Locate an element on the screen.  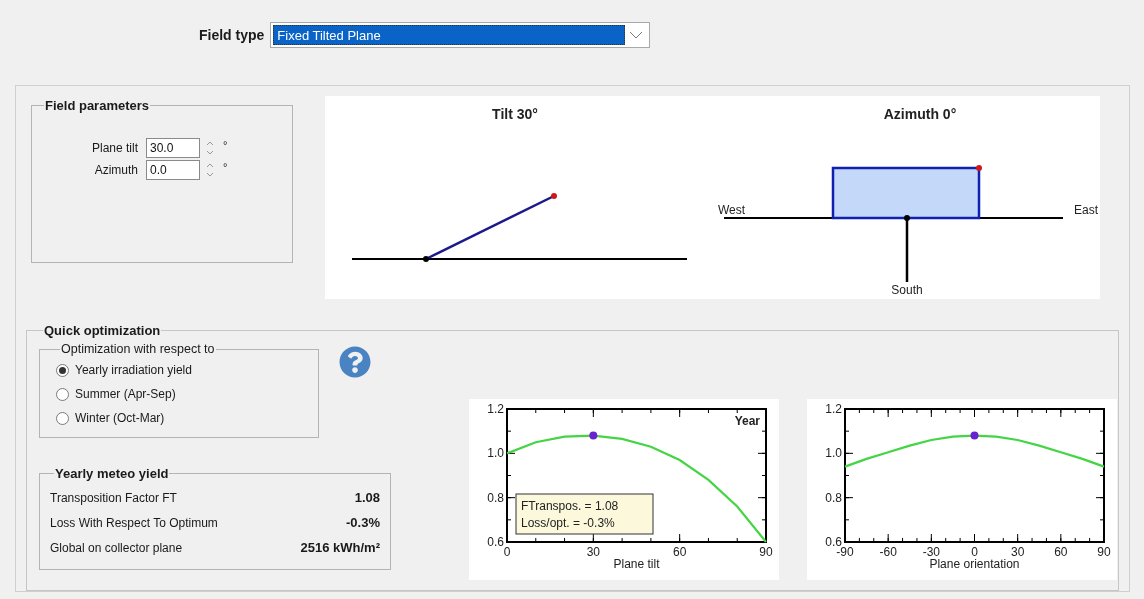
axis-tick-label: -30 is located at coordinates (931, 552).